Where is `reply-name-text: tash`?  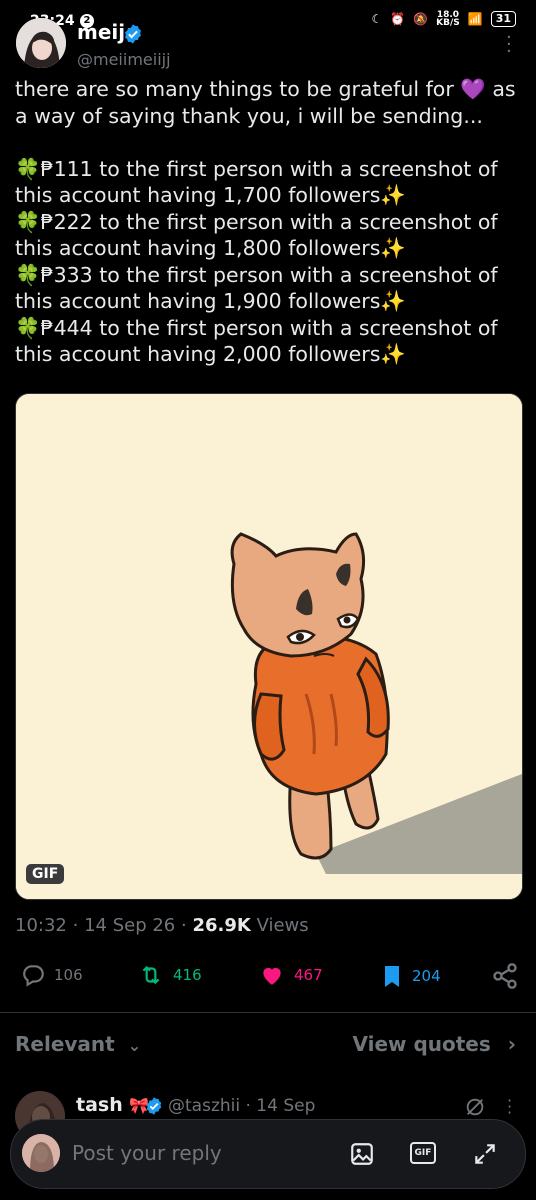
reply-name-text: tash is located at coordinates (99, 1105).